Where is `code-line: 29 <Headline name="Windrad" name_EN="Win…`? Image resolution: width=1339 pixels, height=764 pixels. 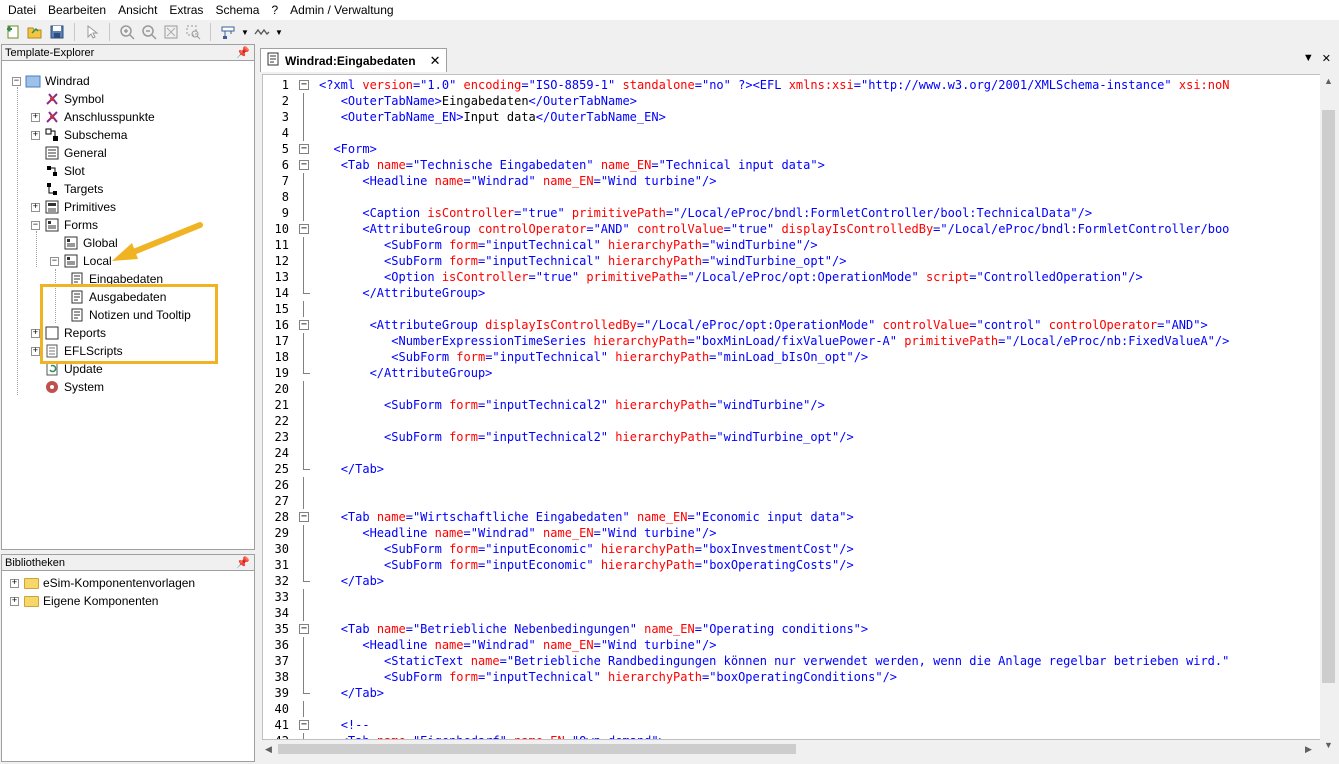 code-line: 29 <Headline name="Windrad" name_EN="Win… is located at coordinates (793, 533).